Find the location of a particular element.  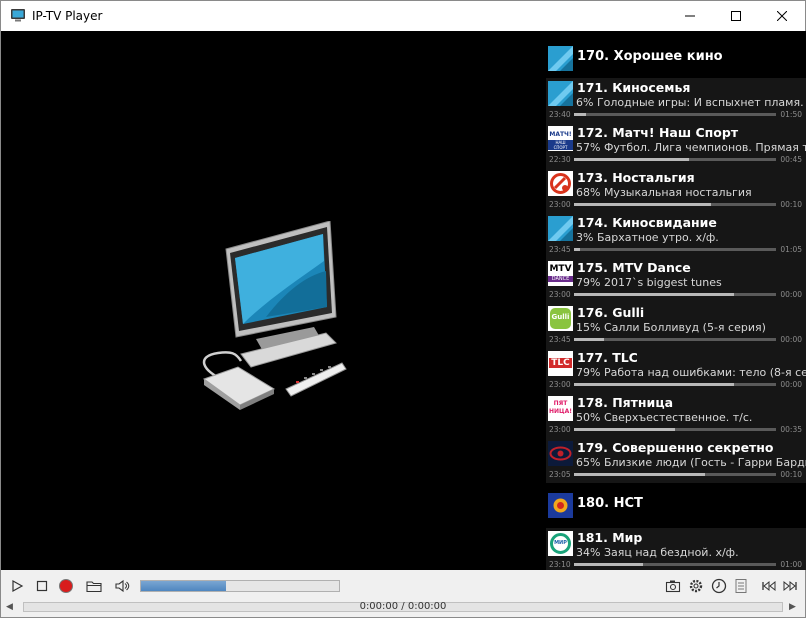

channel-name: 172. Матч! Наш Спорт is located at coordinates (658, 132).